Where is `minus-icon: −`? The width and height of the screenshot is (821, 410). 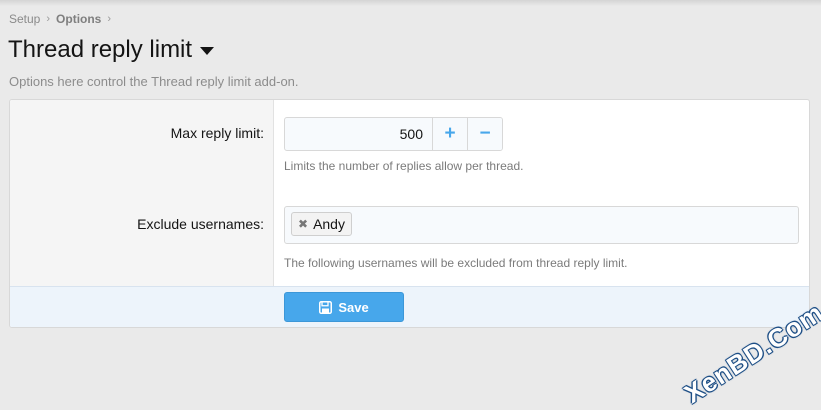
minus-icon: − is located at coordinates (485, 133).